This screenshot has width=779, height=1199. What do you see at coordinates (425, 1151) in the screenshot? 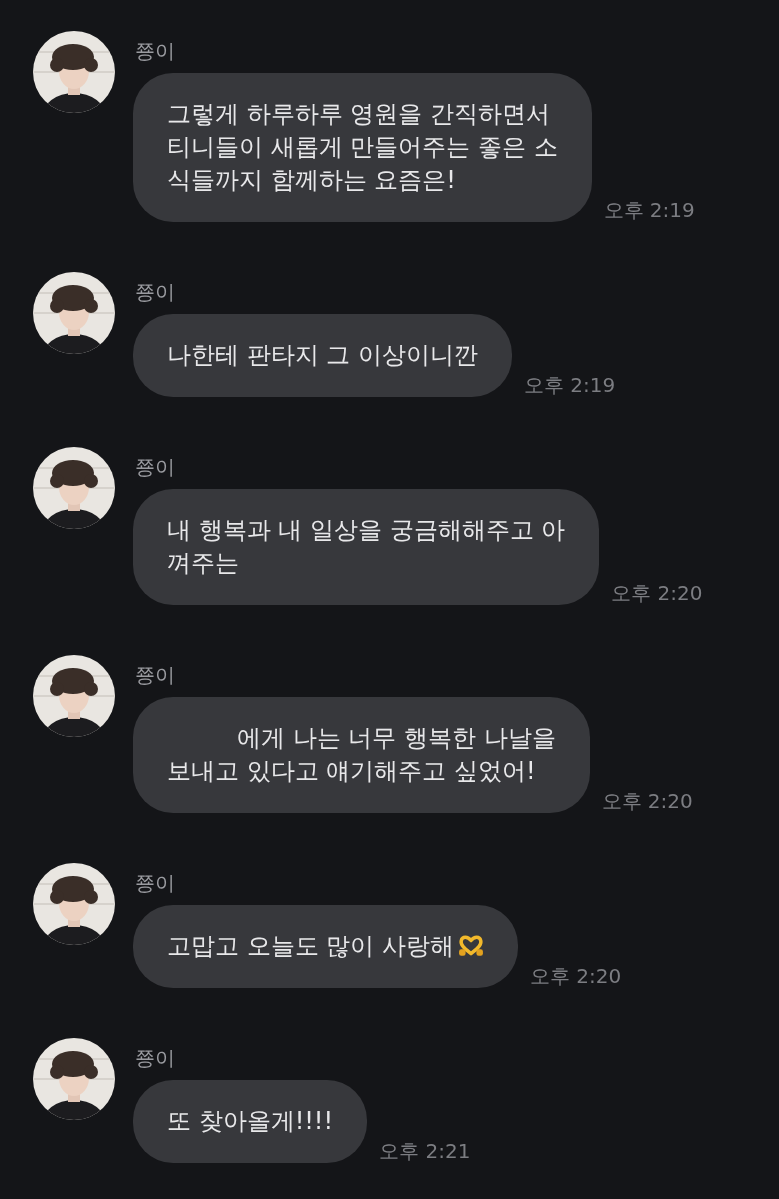
I see `message-time: 오후 2:21` at bounding box center [425, 1151].